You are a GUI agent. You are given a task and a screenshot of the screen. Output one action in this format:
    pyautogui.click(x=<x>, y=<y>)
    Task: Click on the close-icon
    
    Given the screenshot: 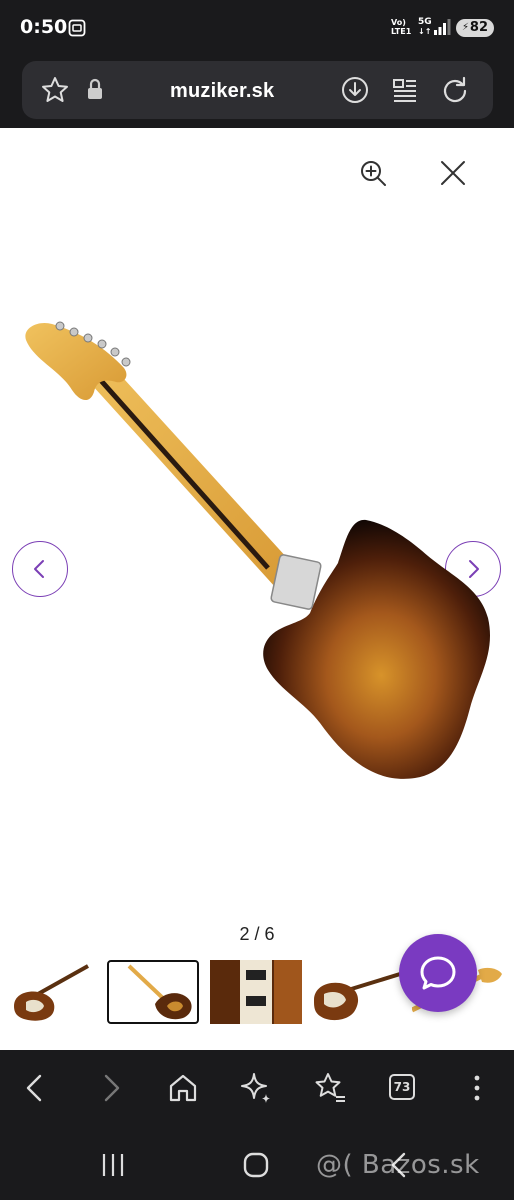 What is the action you would take?
    pyautogui.click(x=453, y=173)
    